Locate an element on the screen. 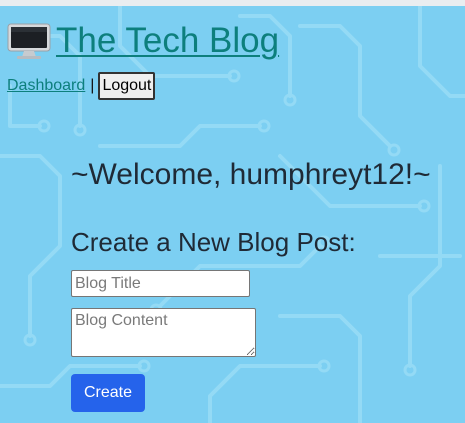 The width and height of the screenshot is (465, 423). site-title-link: The Tech Blog is located at coordinates (167, 41).